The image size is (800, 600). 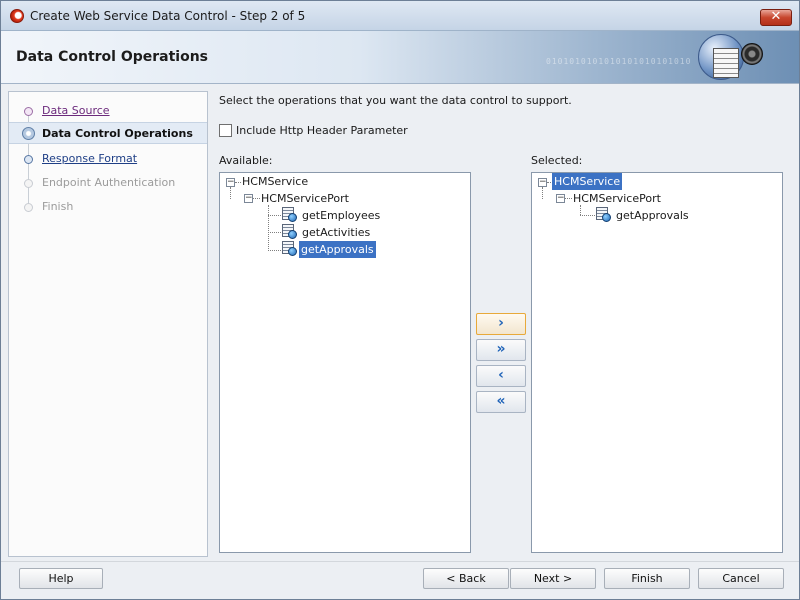 What do you see at coordinates (619, 61) in the screenshot?
I see `header-binary-art: 0101010101010101010101010` at bounding box center [619, 61].